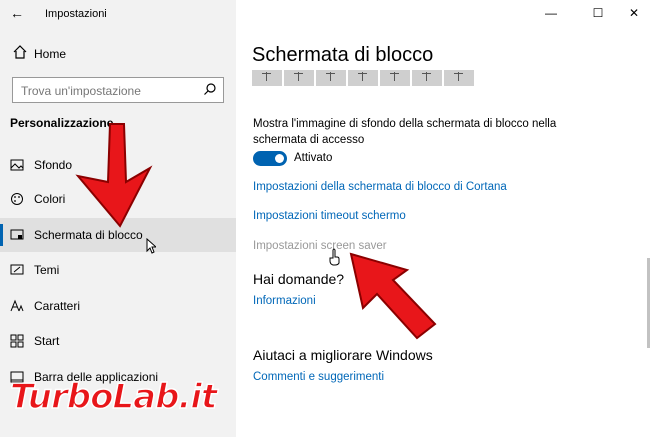 The height and width of the screenshot is (437, 650). What do you see at coordinates (118, 341) in the screenshot?
I see `sidebar-item-start: Start` at bounding box center [118, 341].